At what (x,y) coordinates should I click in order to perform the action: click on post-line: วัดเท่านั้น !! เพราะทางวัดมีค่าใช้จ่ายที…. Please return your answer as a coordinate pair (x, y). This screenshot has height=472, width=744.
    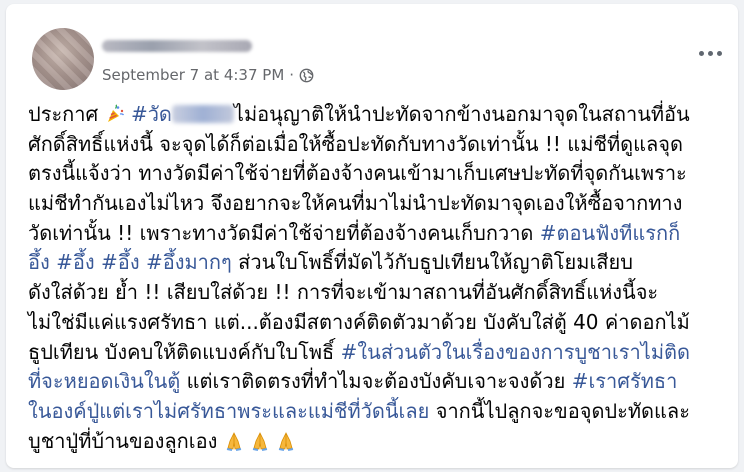
    Looking at the image, I should click on (382, 234).